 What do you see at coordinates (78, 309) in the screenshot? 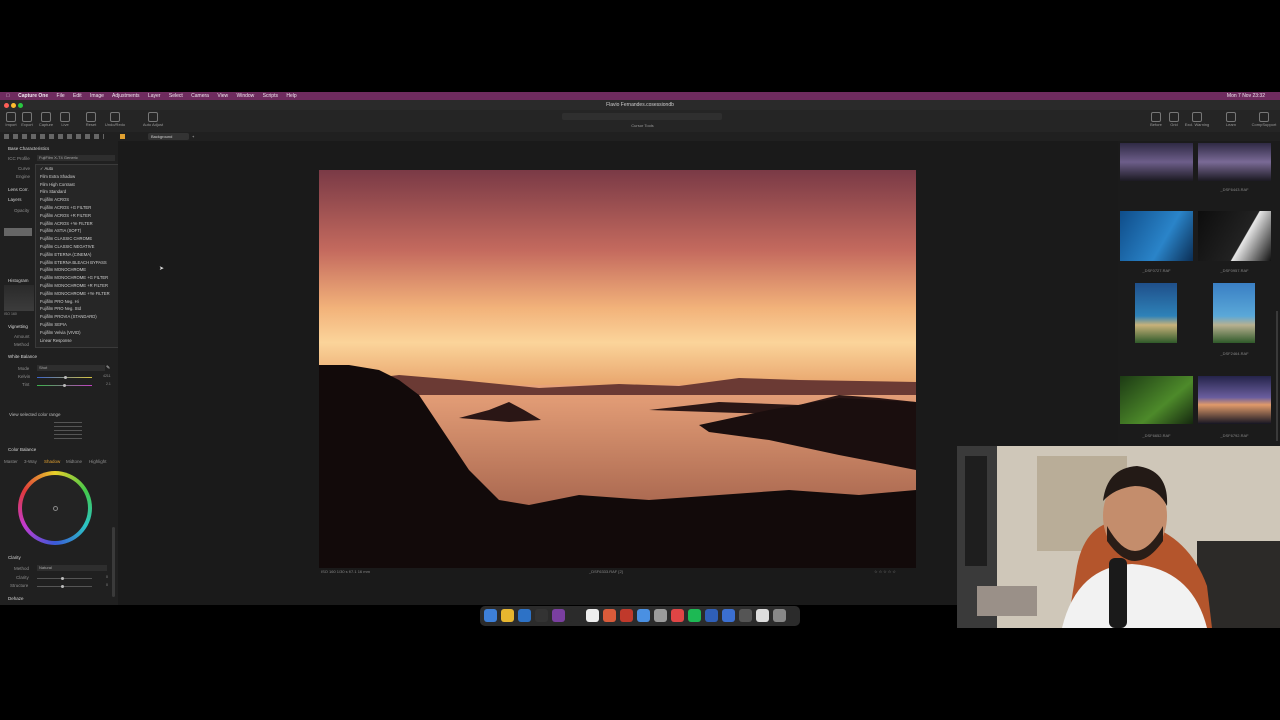
I see `curve-option: Fujifilm PRO Neg. Std` at bounding box center [78, 309].